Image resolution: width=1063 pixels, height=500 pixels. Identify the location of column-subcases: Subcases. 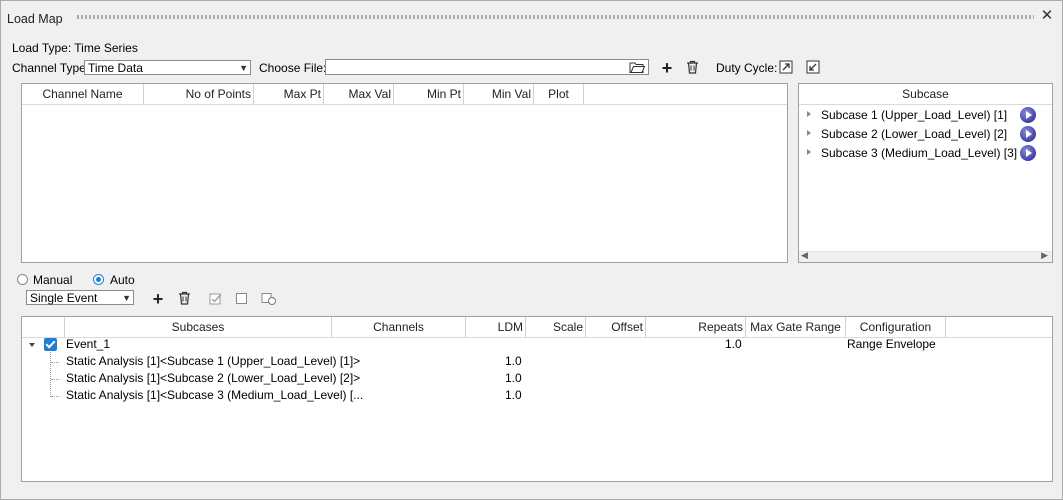
(198, 327).